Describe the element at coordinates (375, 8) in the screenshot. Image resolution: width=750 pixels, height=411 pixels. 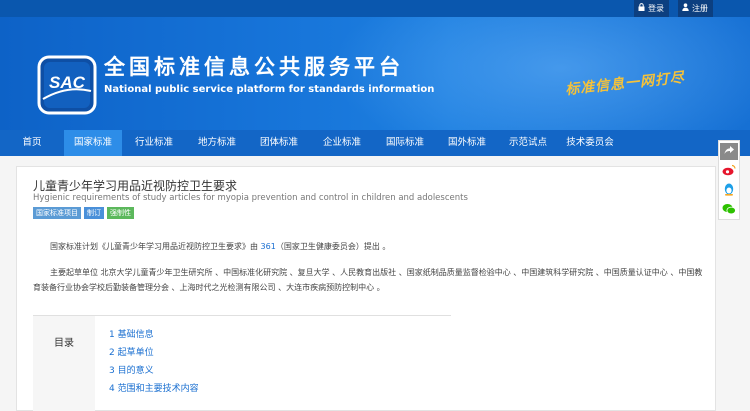
I see `top-bar: 登录 注册` at that location.